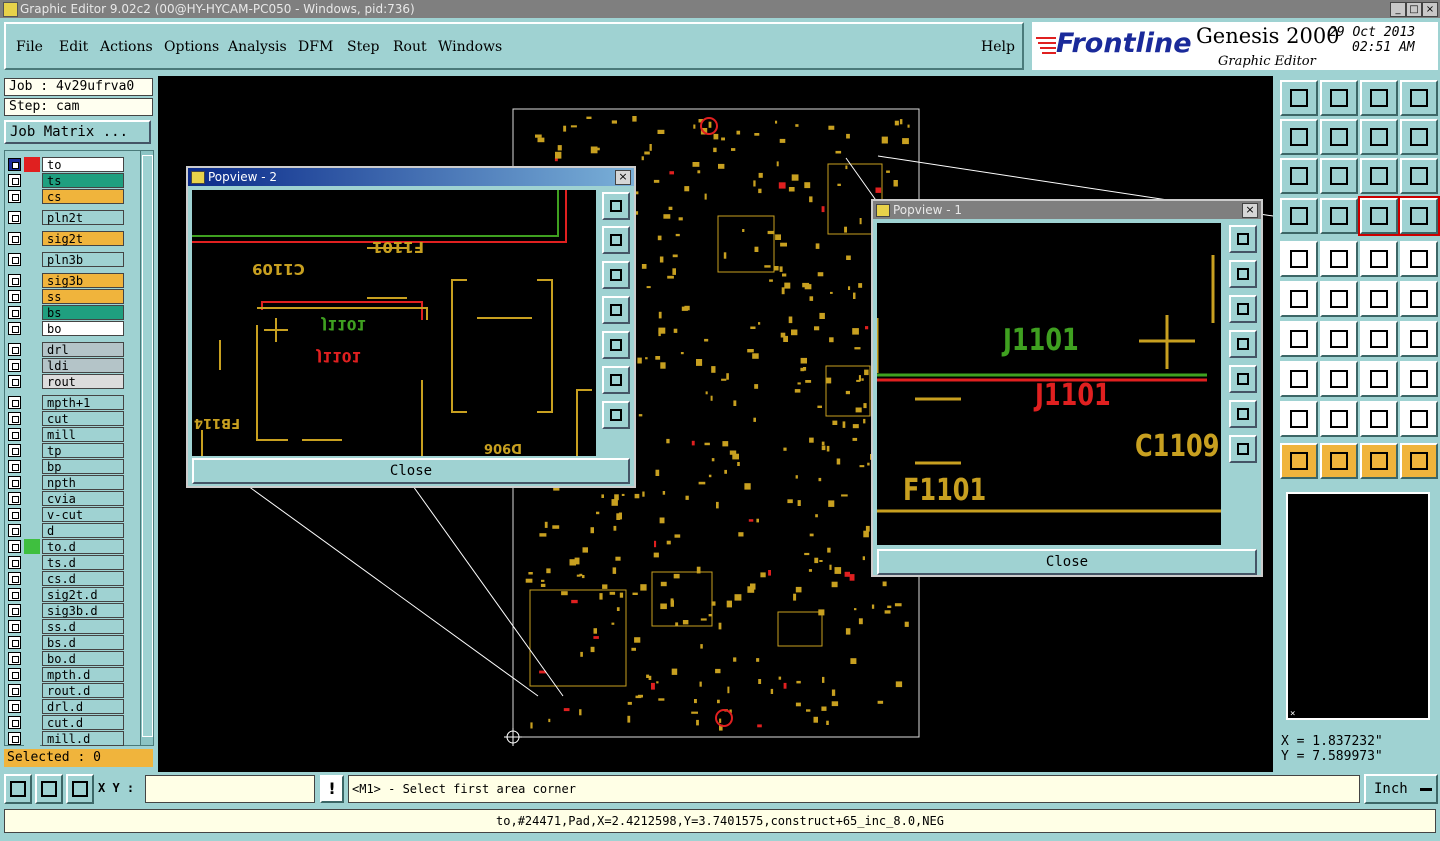 Image resolution: width=1440 pixels, height=841 pixels. I want to click on tool-ruler-icon, so click(1379, 259).